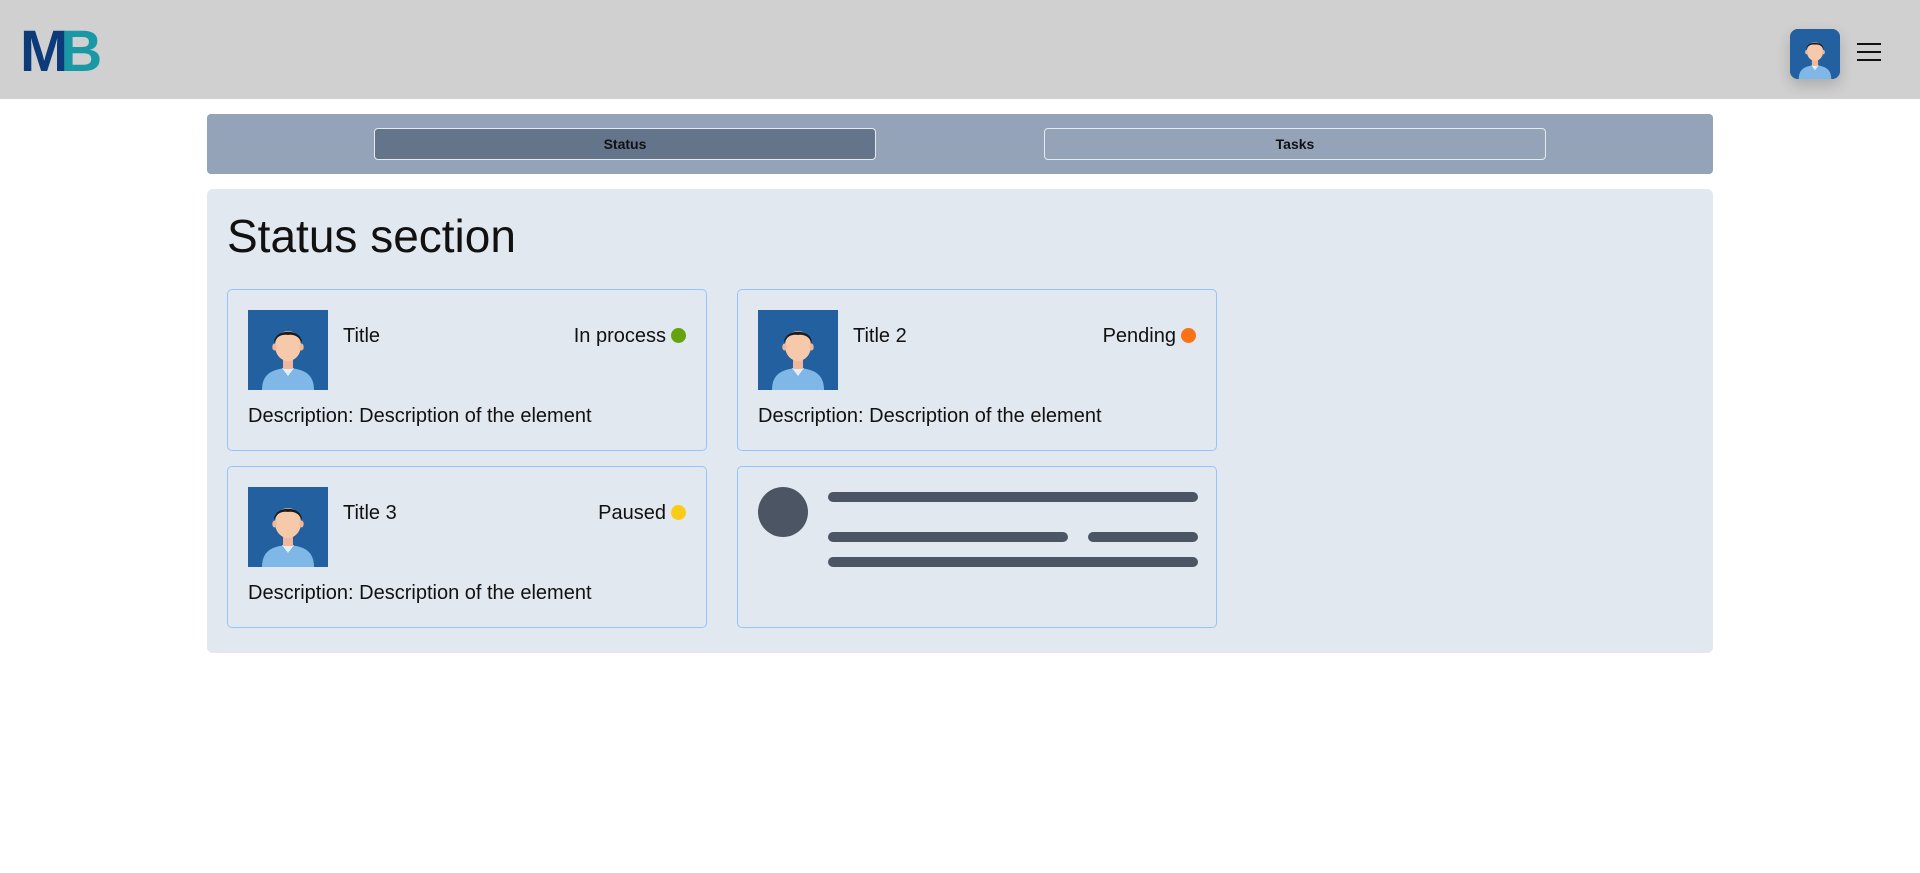 The width and height of the screenshot is (1920, 873). I want to click on hamburger-menu-icon, so click(1869, 53).